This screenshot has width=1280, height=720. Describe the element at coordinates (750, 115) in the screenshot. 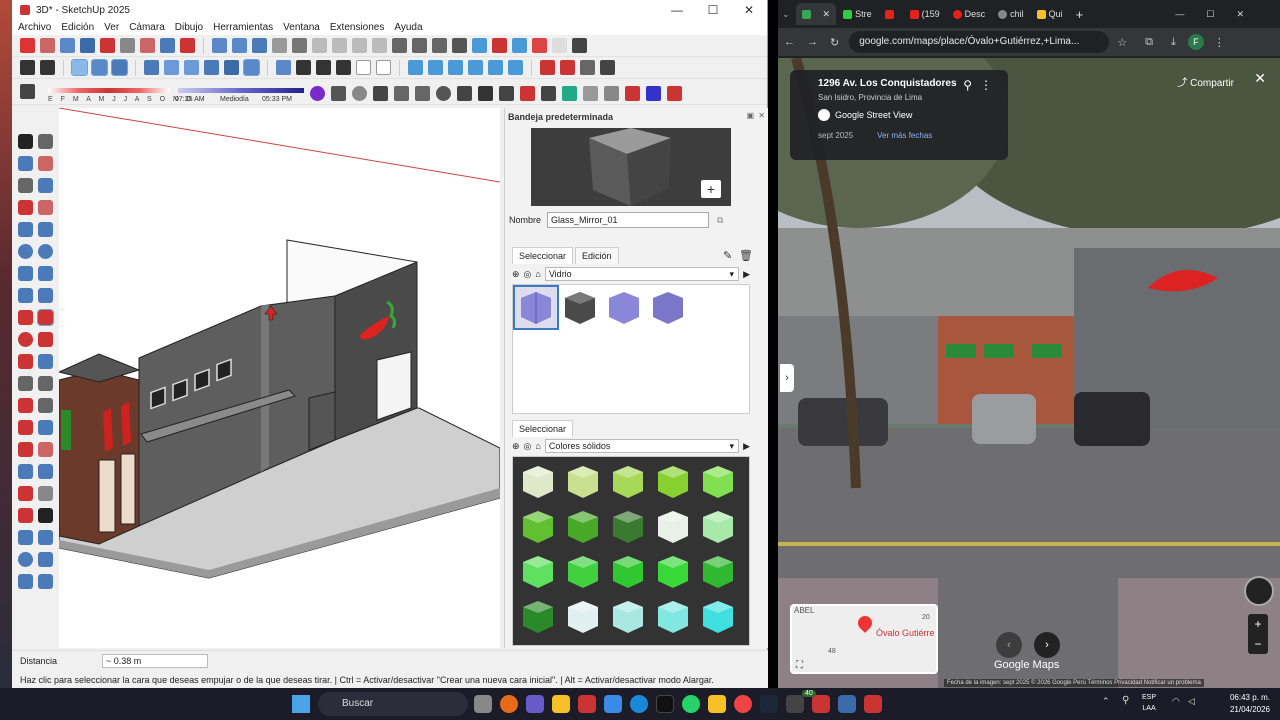

I see `tray-pin-icon: ▣` at that location.